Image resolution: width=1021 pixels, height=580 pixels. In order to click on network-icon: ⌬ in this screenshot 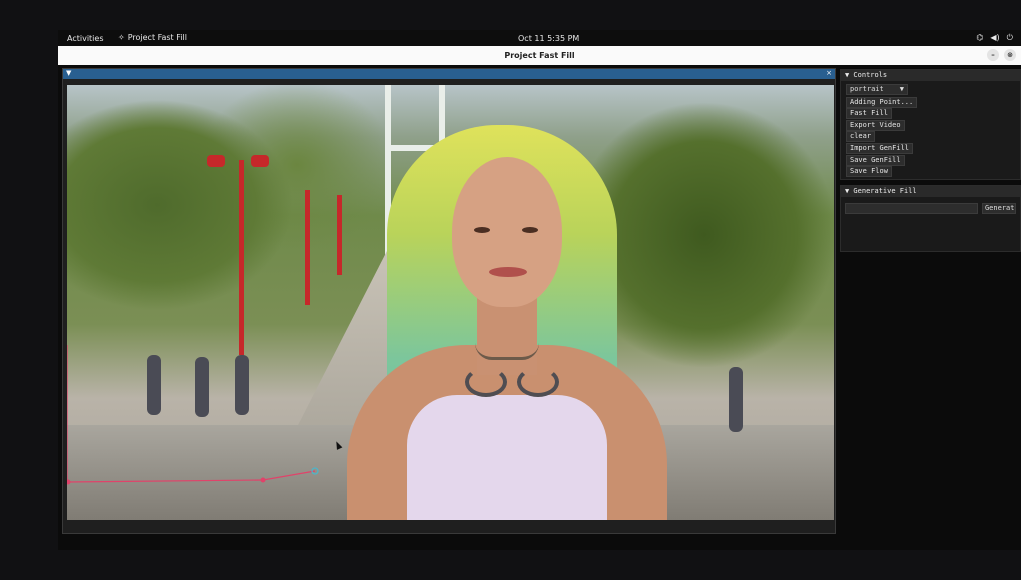, I will do `click(980, 37)`.